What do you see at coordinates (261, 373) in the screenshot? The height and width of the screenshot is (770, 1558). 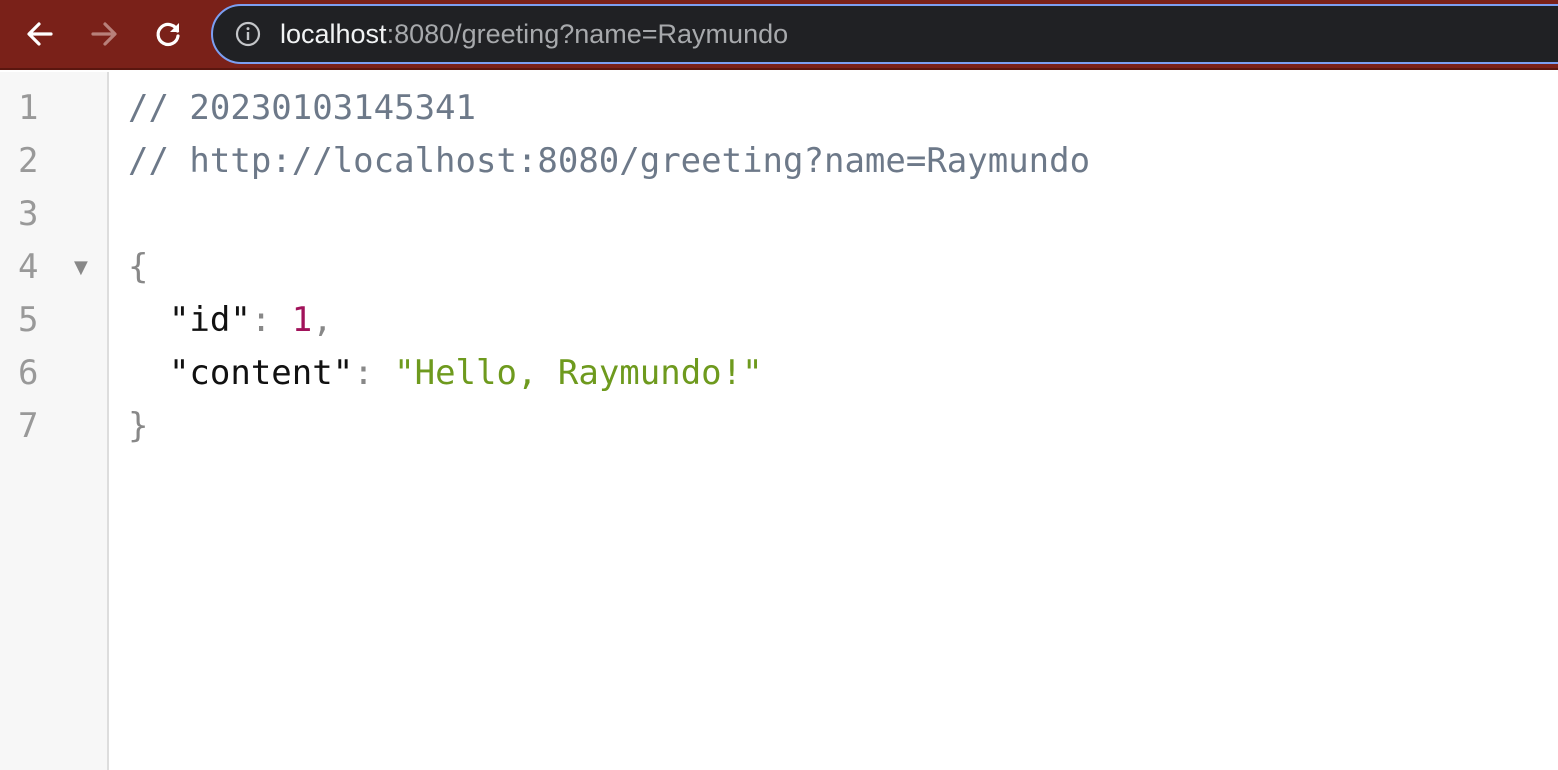 I see `json-key: "content"` at bounding box center [261, 373].